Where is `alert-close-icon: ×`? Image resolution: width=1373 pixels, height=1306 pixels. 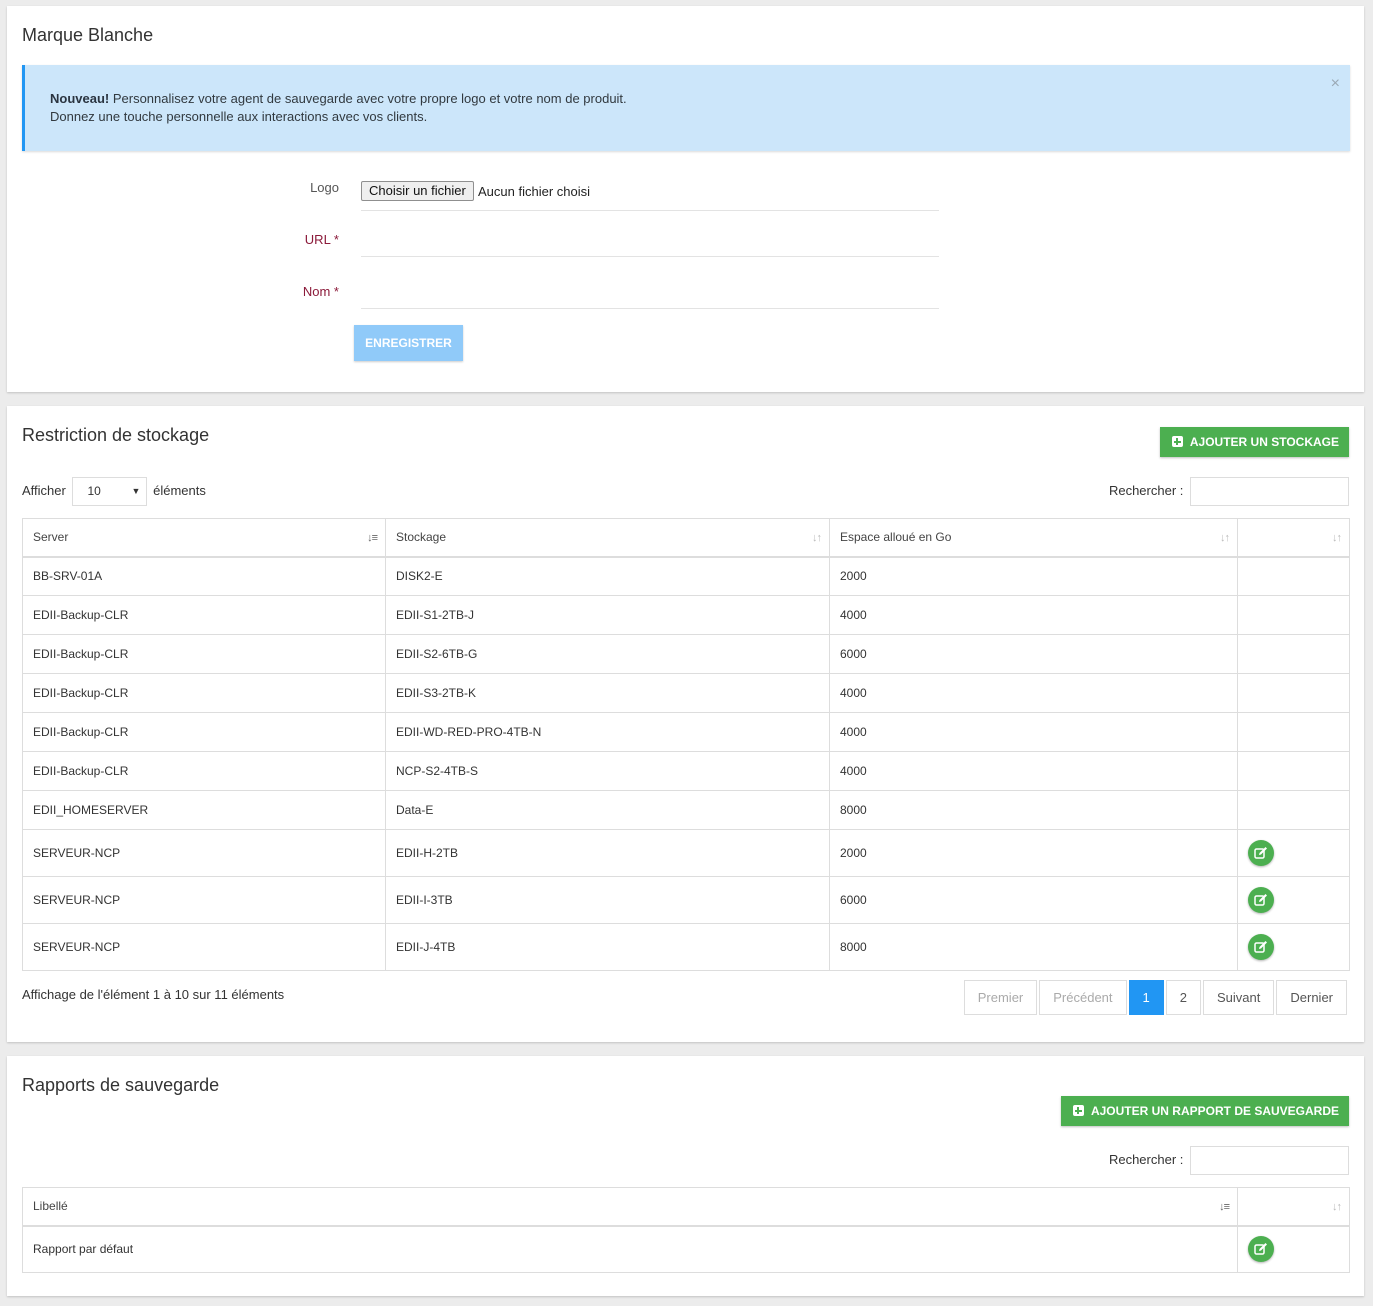 alert-close-icon: × is located at coordinates (1335, 84).